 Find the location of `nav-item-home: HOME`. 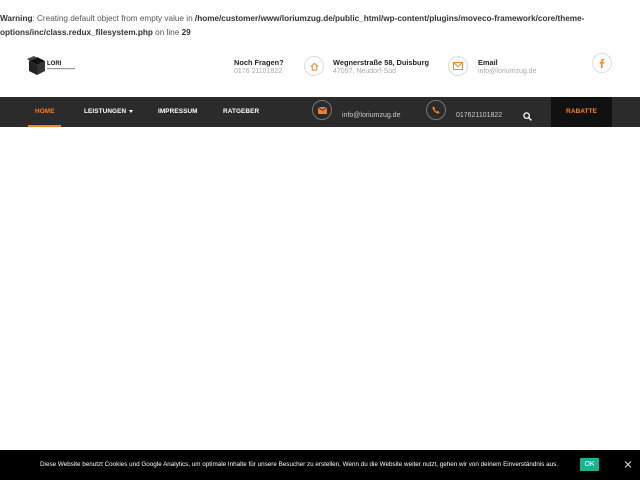

nav-item-home: HOME is located at coordinates (45, 112).